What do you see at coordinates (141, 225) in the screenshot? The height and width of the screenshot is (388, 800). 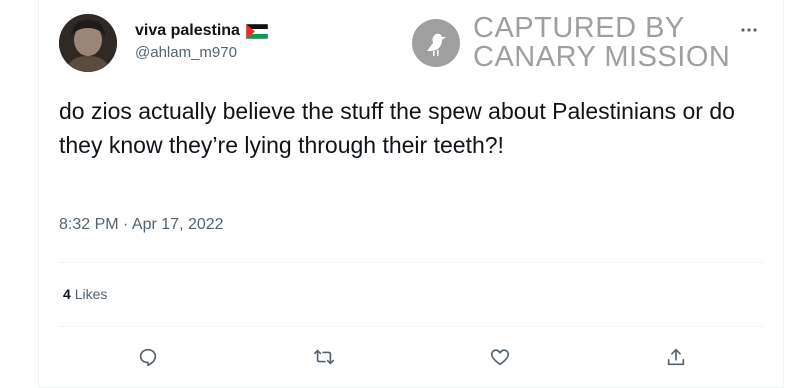 I see `tweet-timestamp: 8:32 PM · Apr 17, 2022` at bounding box center [141, 225].